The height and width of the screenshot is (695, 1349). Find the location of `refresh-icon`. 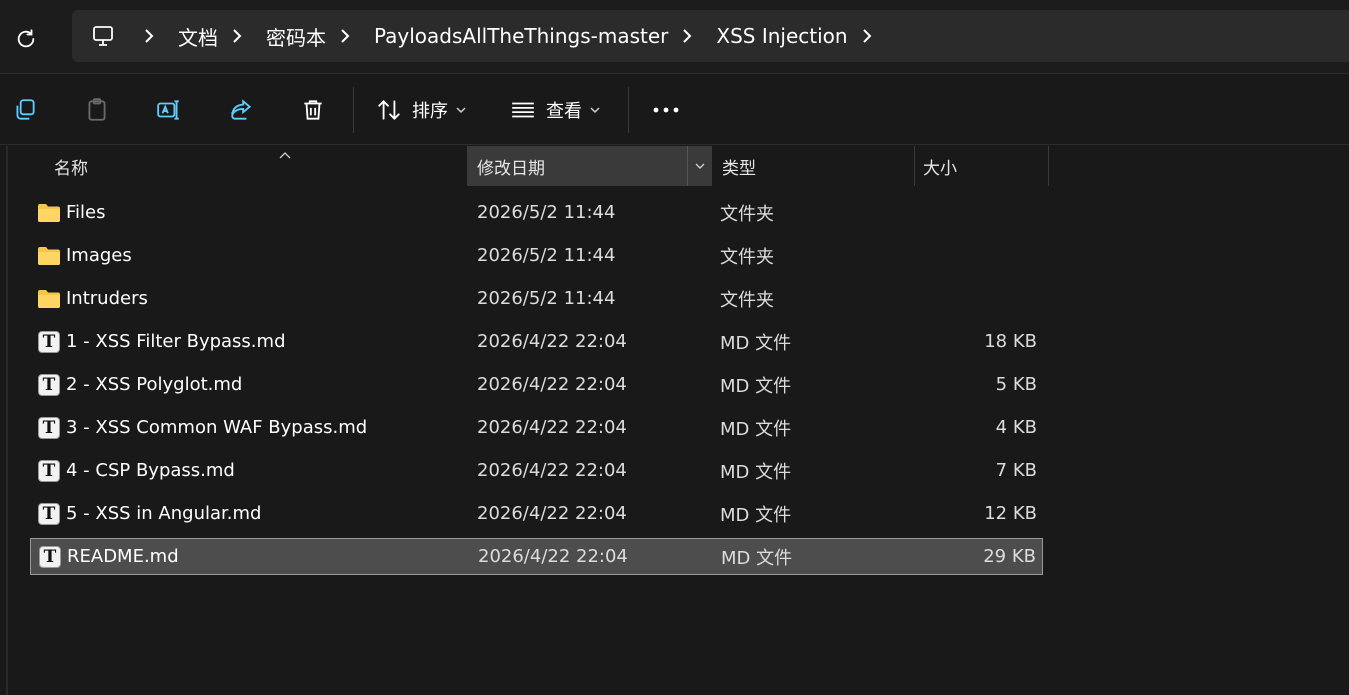

refresh-icon is located at coordinates (26, 38).